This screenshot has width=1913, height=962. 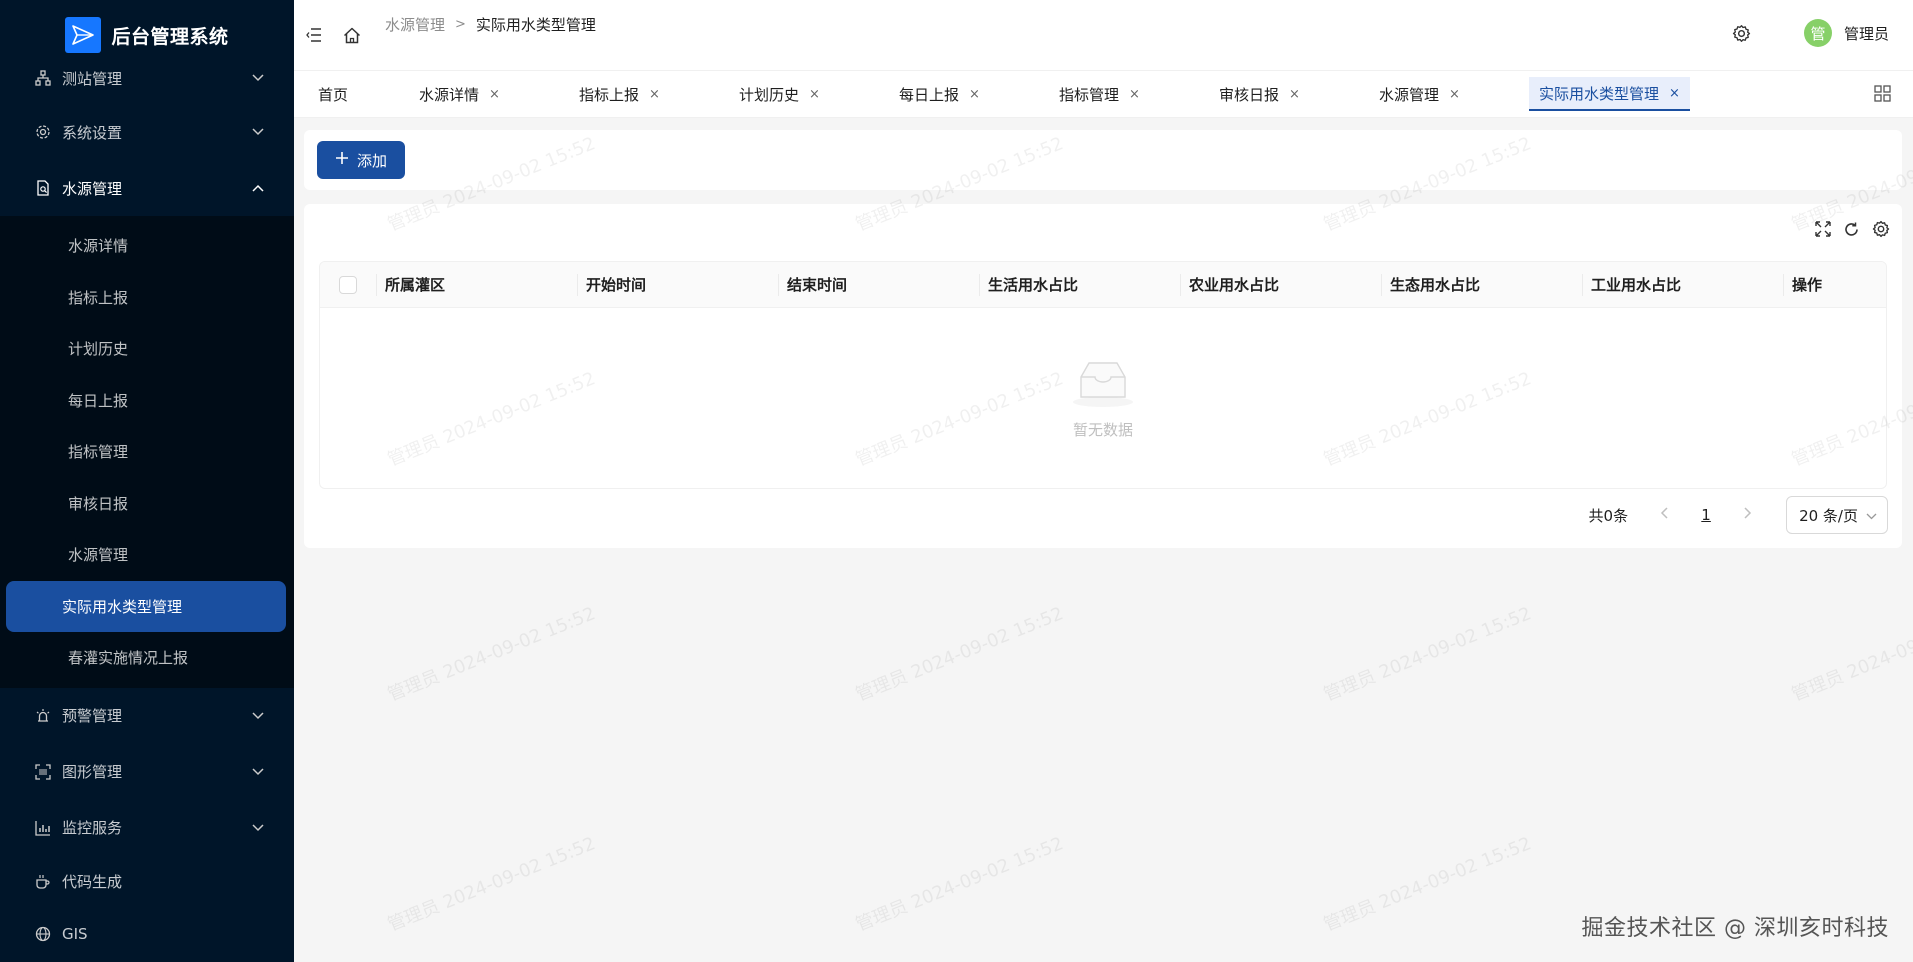 What do you see at coordinates (1834, 285) in the screenshot?
I see `column-header: 操作` at bounding box center [1834, 285].